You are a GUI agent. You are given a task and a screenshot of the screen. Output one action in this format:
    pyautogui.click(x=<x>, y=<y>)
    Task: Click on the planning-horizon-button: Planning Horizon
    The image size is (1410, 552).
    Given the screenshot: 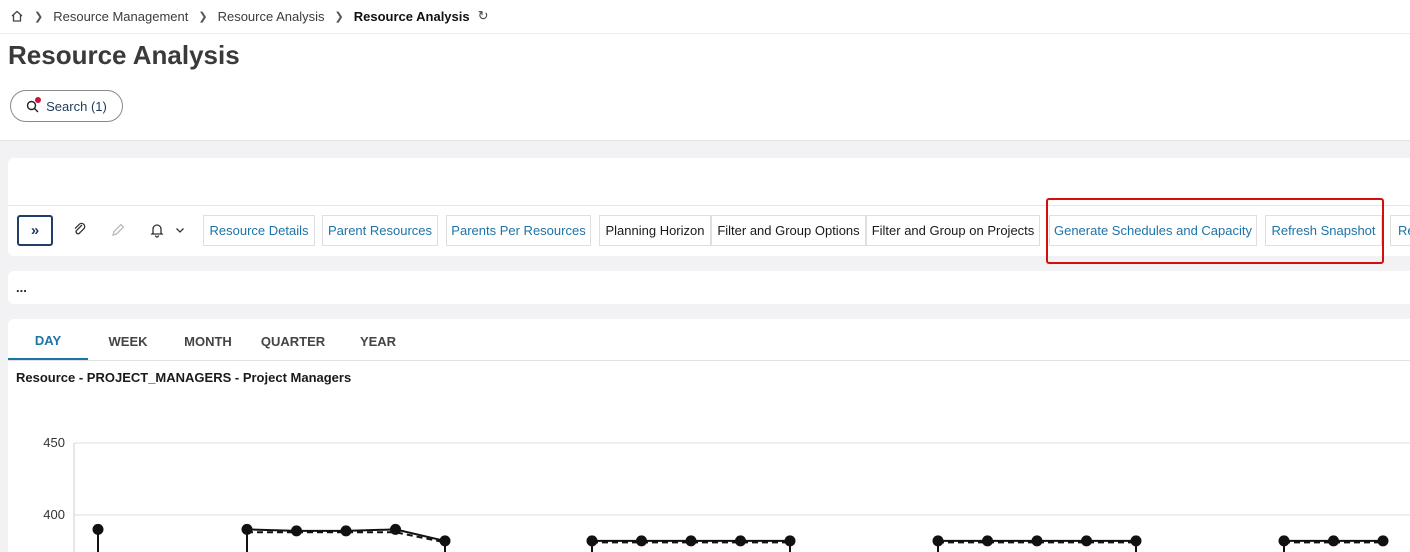 What is the action you would take?
    pyautogui.click(x=655, y=230)
    